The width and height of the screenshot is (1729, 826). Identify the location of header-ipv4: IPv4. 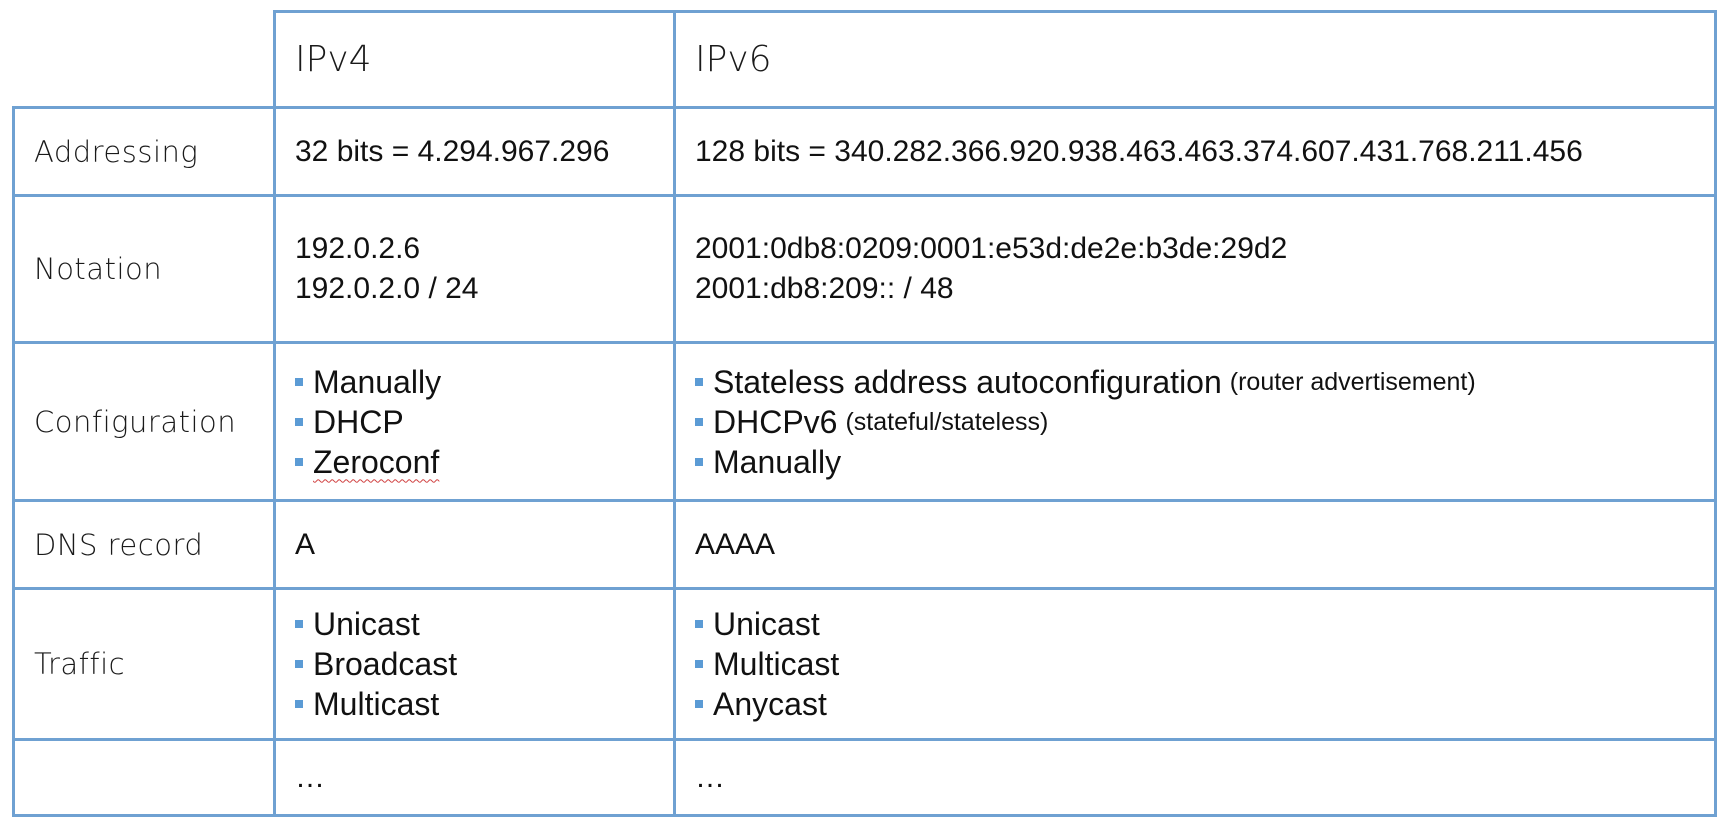
(474, 59).